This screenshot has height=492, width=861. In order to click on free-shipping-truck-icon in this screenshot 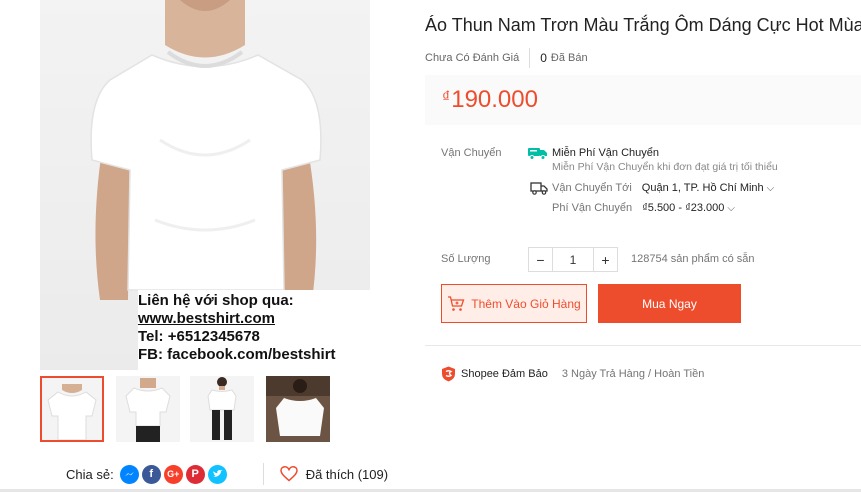, I will do `click(537, 154)`.